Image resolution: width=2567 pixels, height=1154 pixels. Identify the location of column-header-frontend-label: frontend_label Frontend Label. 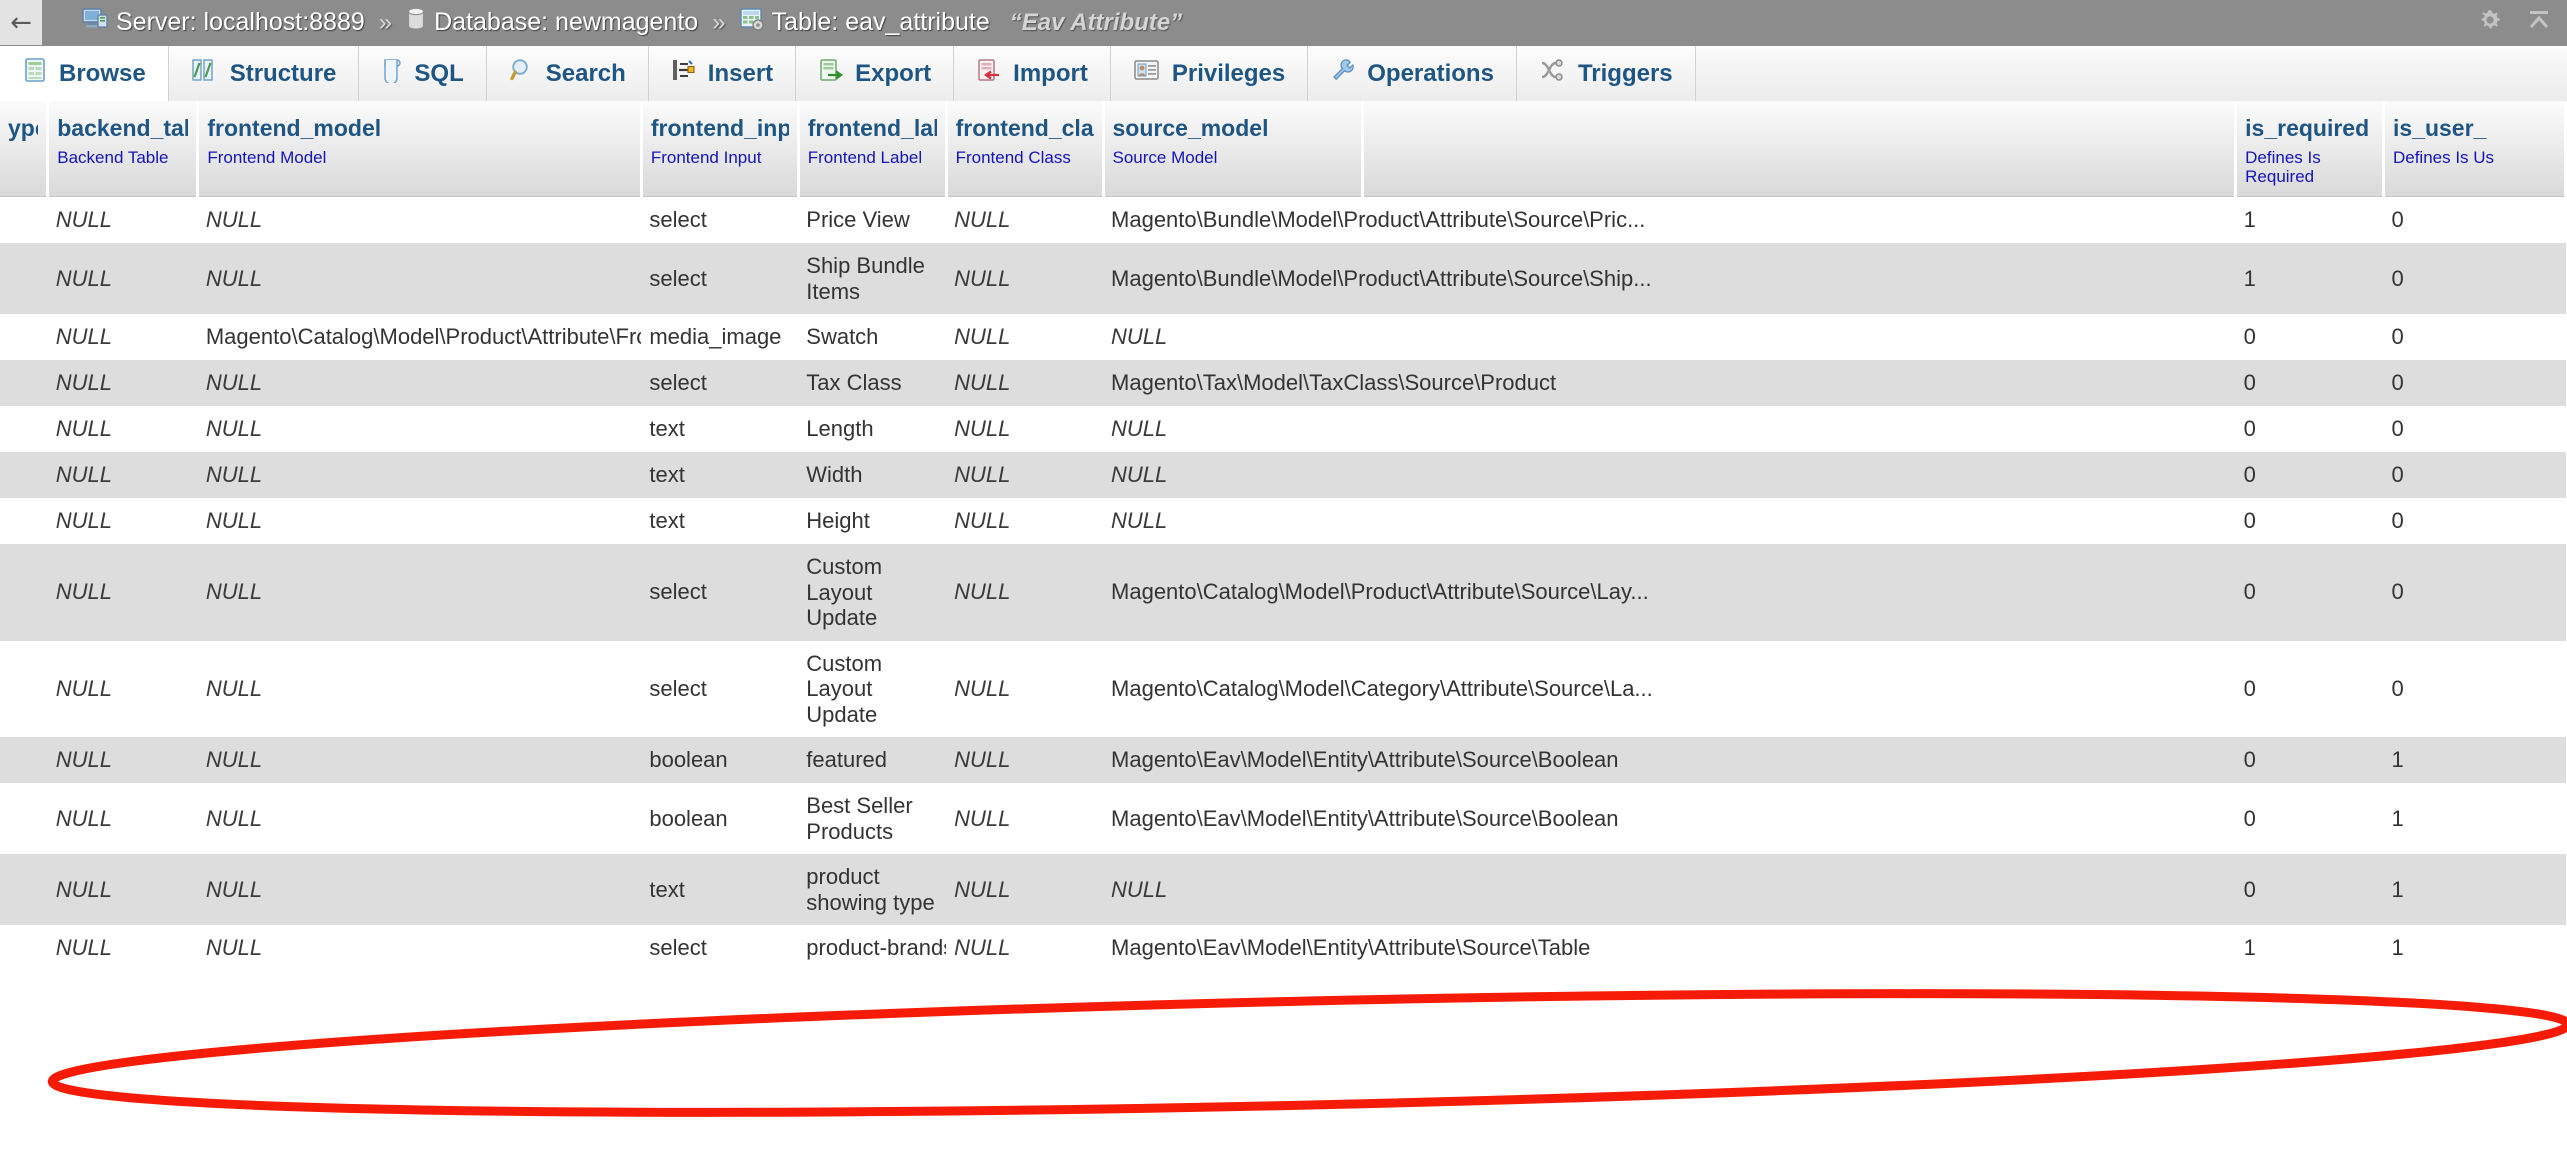
(873, 149).